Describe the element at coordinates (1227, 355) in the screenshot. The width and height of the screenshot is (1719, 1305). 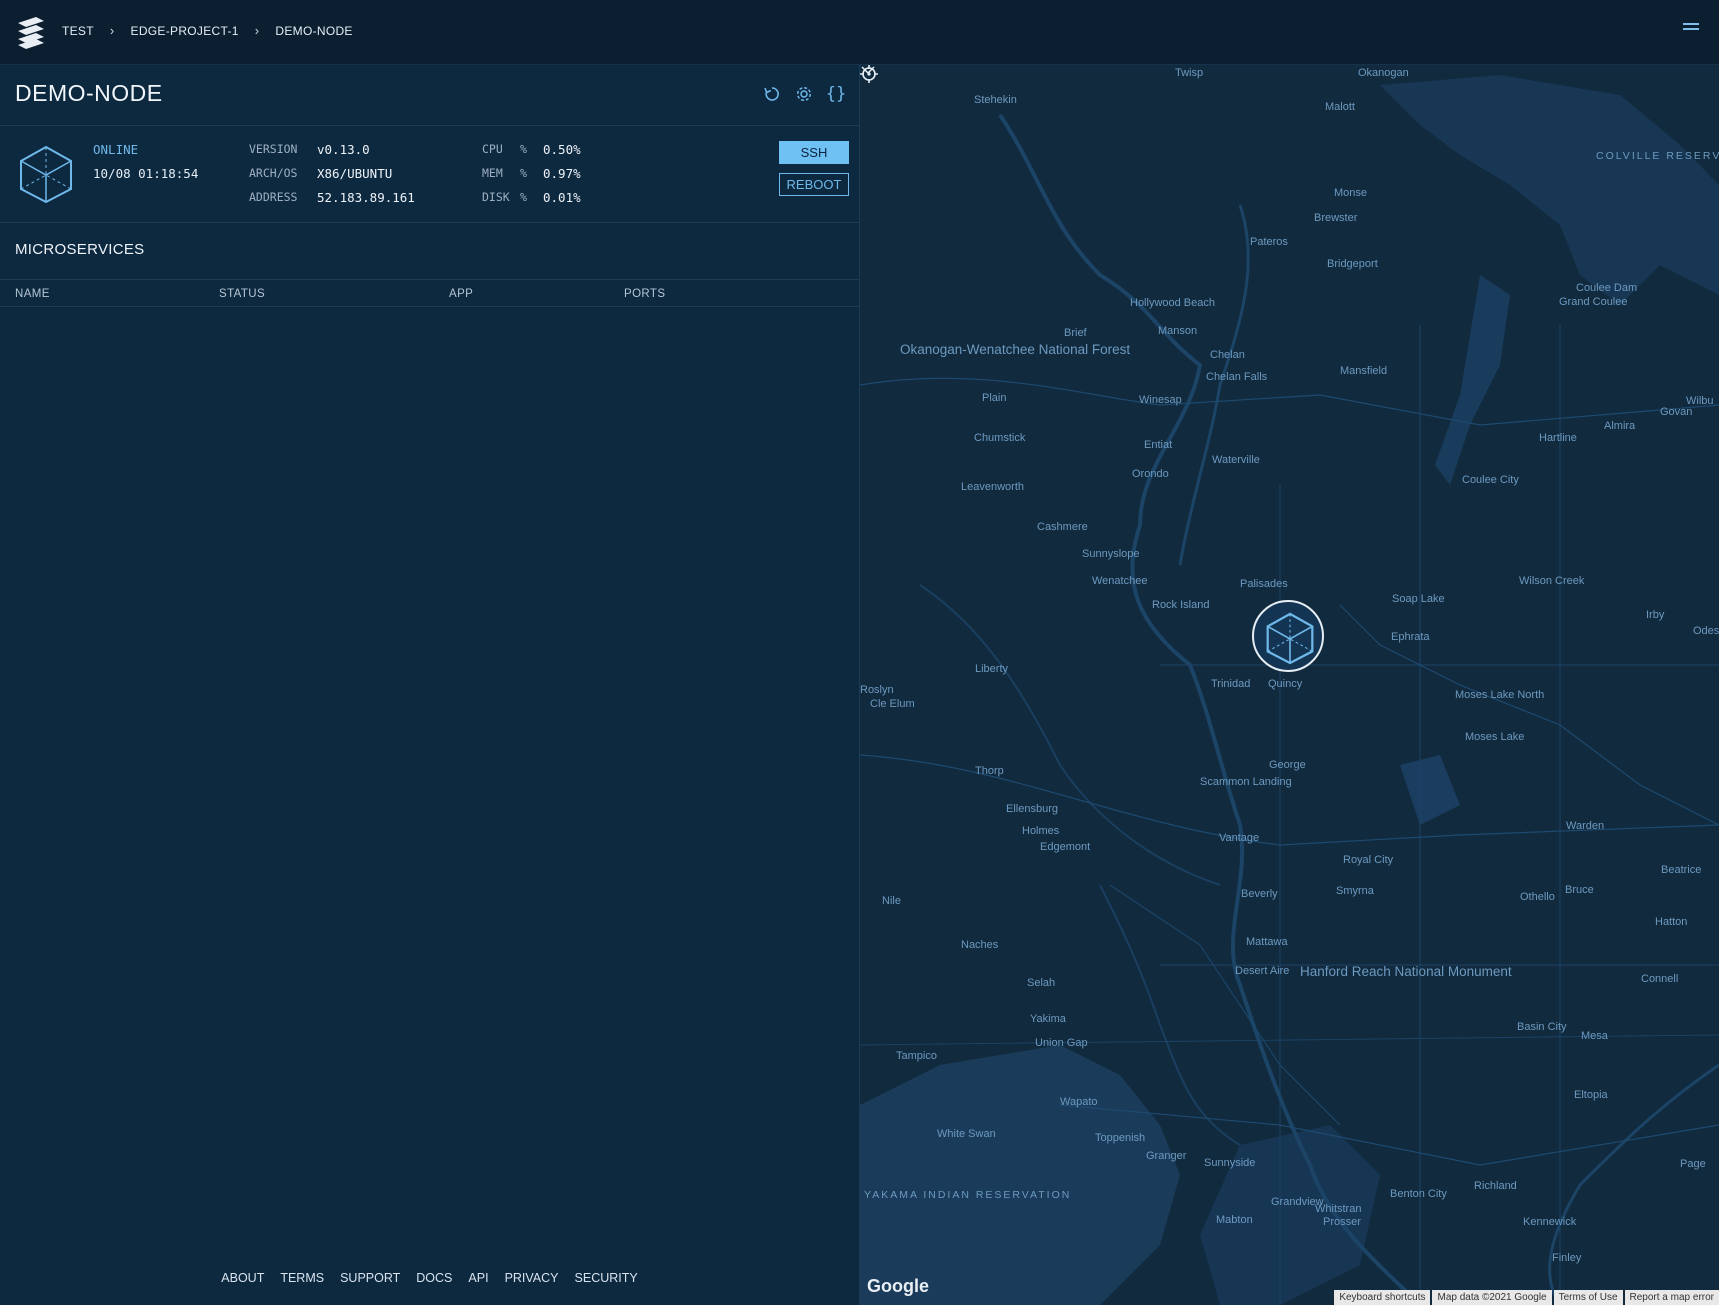
I see `map-label: Chelan` at that location.